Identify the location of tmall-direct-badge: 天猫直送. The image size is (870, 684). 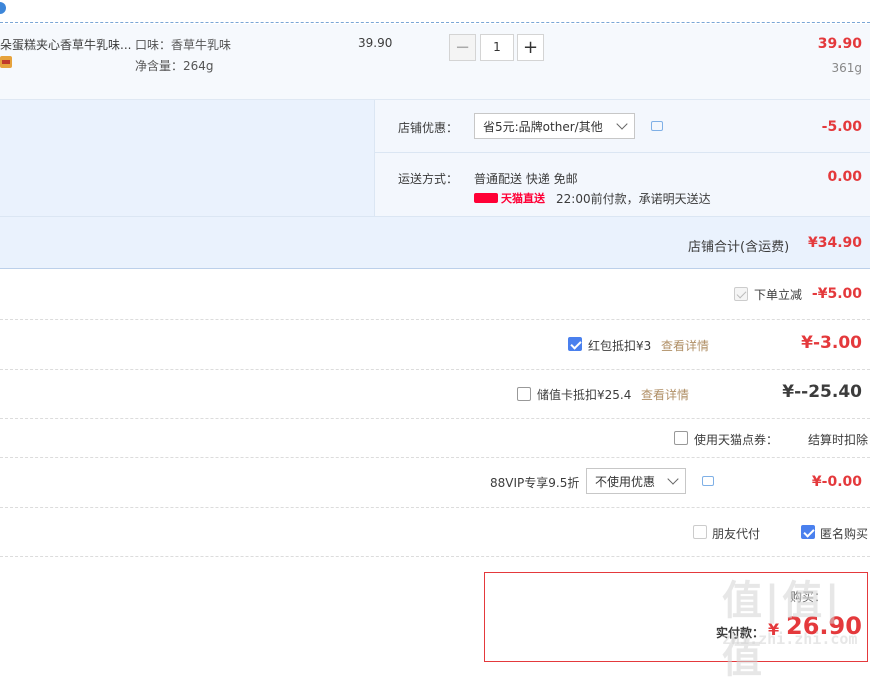
(509, 198).